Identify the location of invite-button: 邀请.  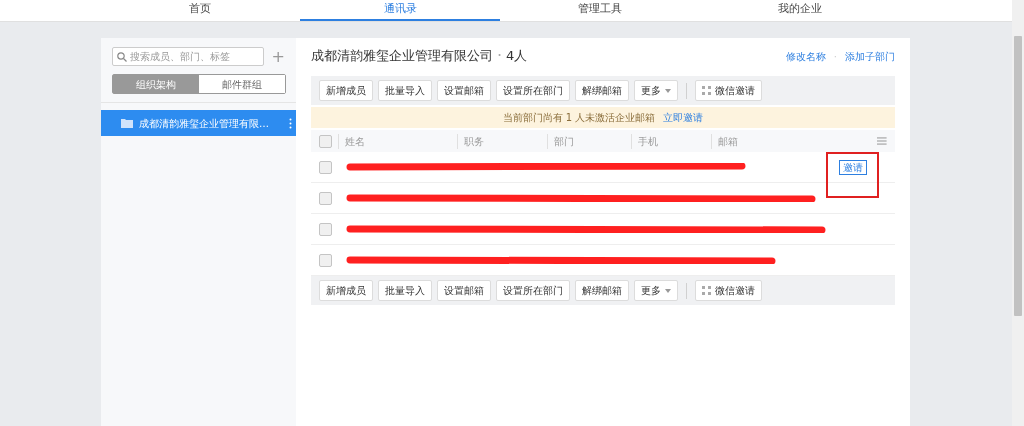
(852, 167).